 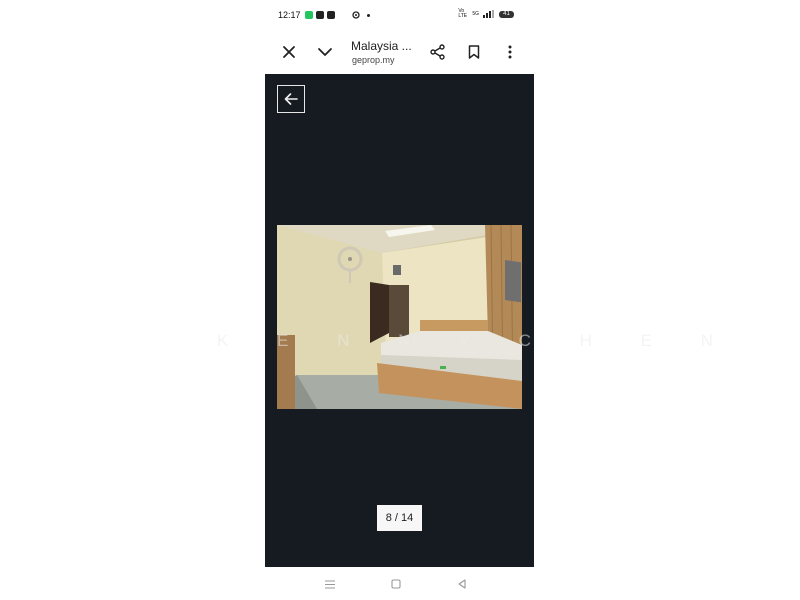 I want to click on network-type-label: 5G, so click(x=475, y=14).